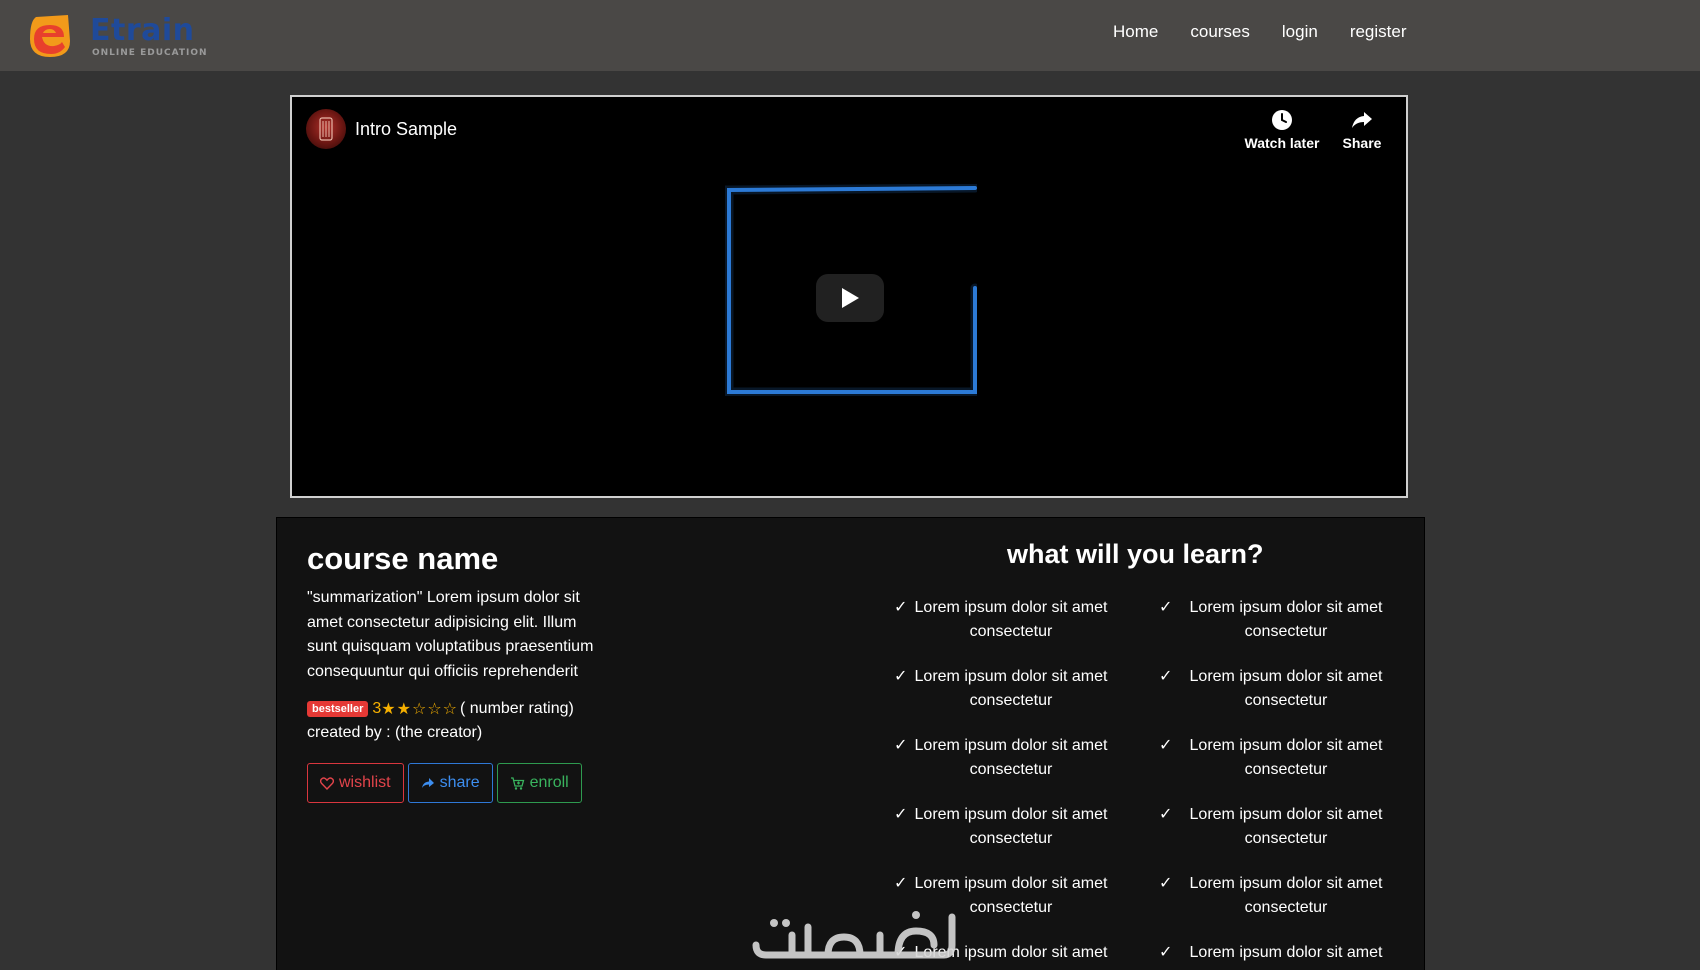  What do you see at coordinates (1362, 130) in the screenshot?
I see `video-share-button: Share` at bounding box center [1362, 130].